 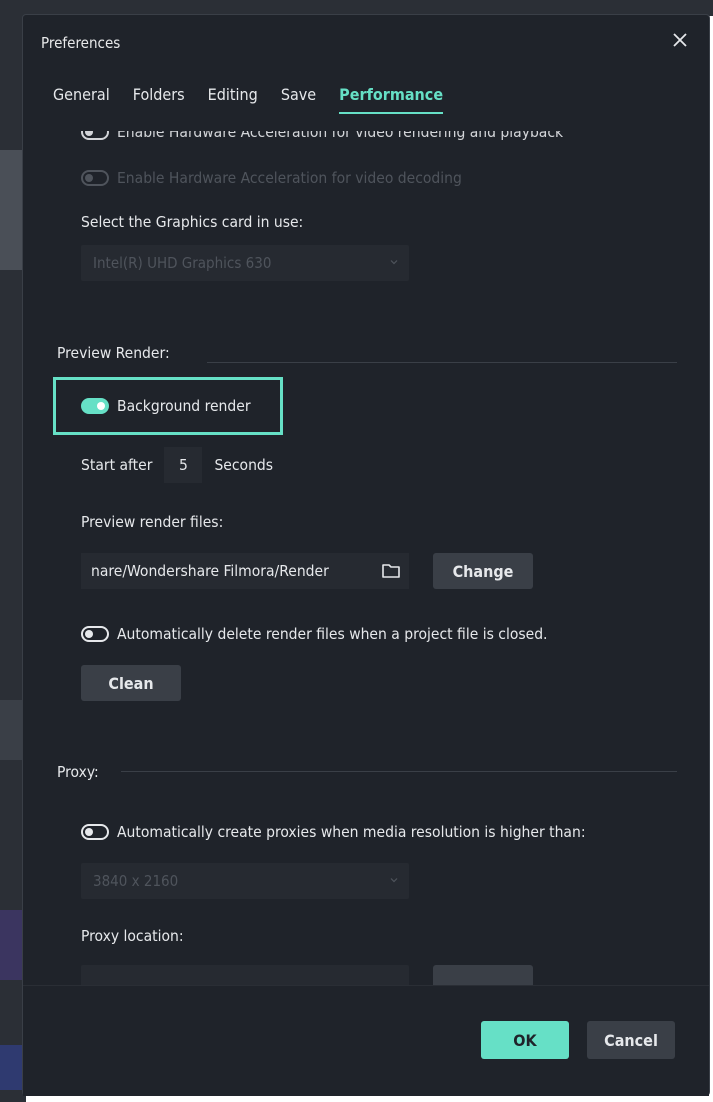 I want to click on tab-performance: Performance, so click(x=391, y=99).